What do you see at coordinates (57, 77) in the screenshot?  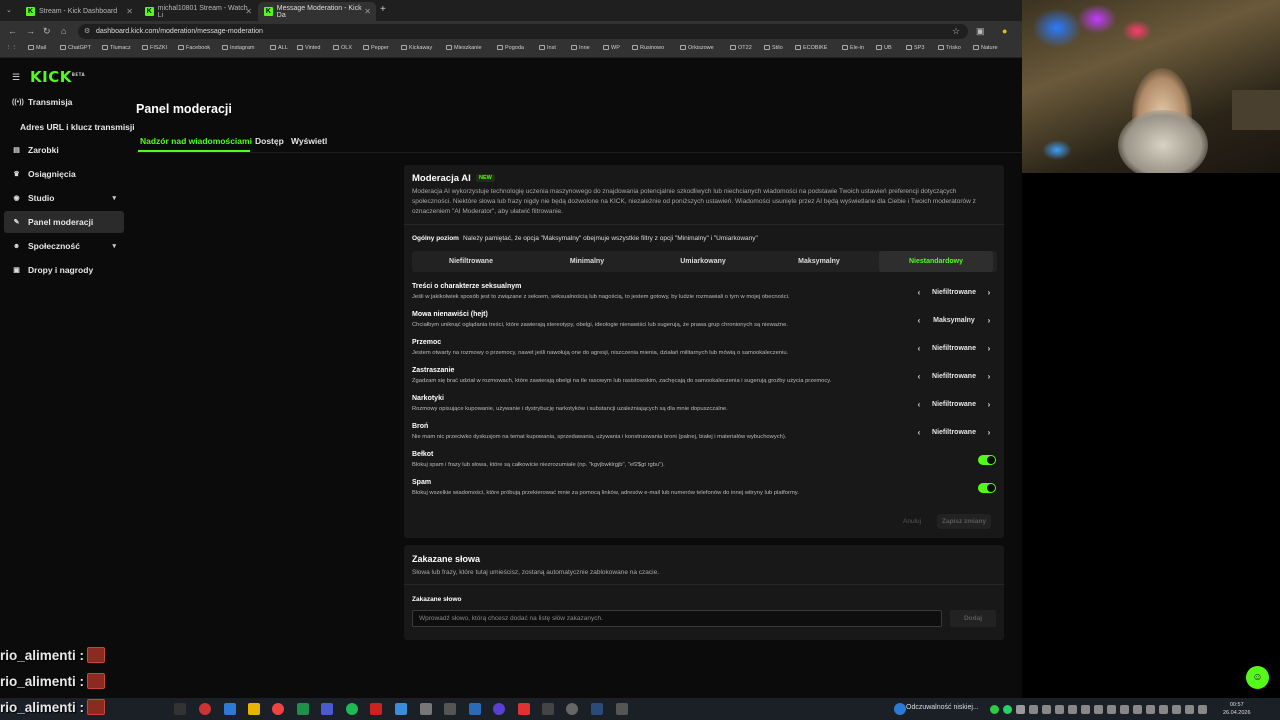 I see `kick-logo: KICKBETA` at bounding box center [57, 77].